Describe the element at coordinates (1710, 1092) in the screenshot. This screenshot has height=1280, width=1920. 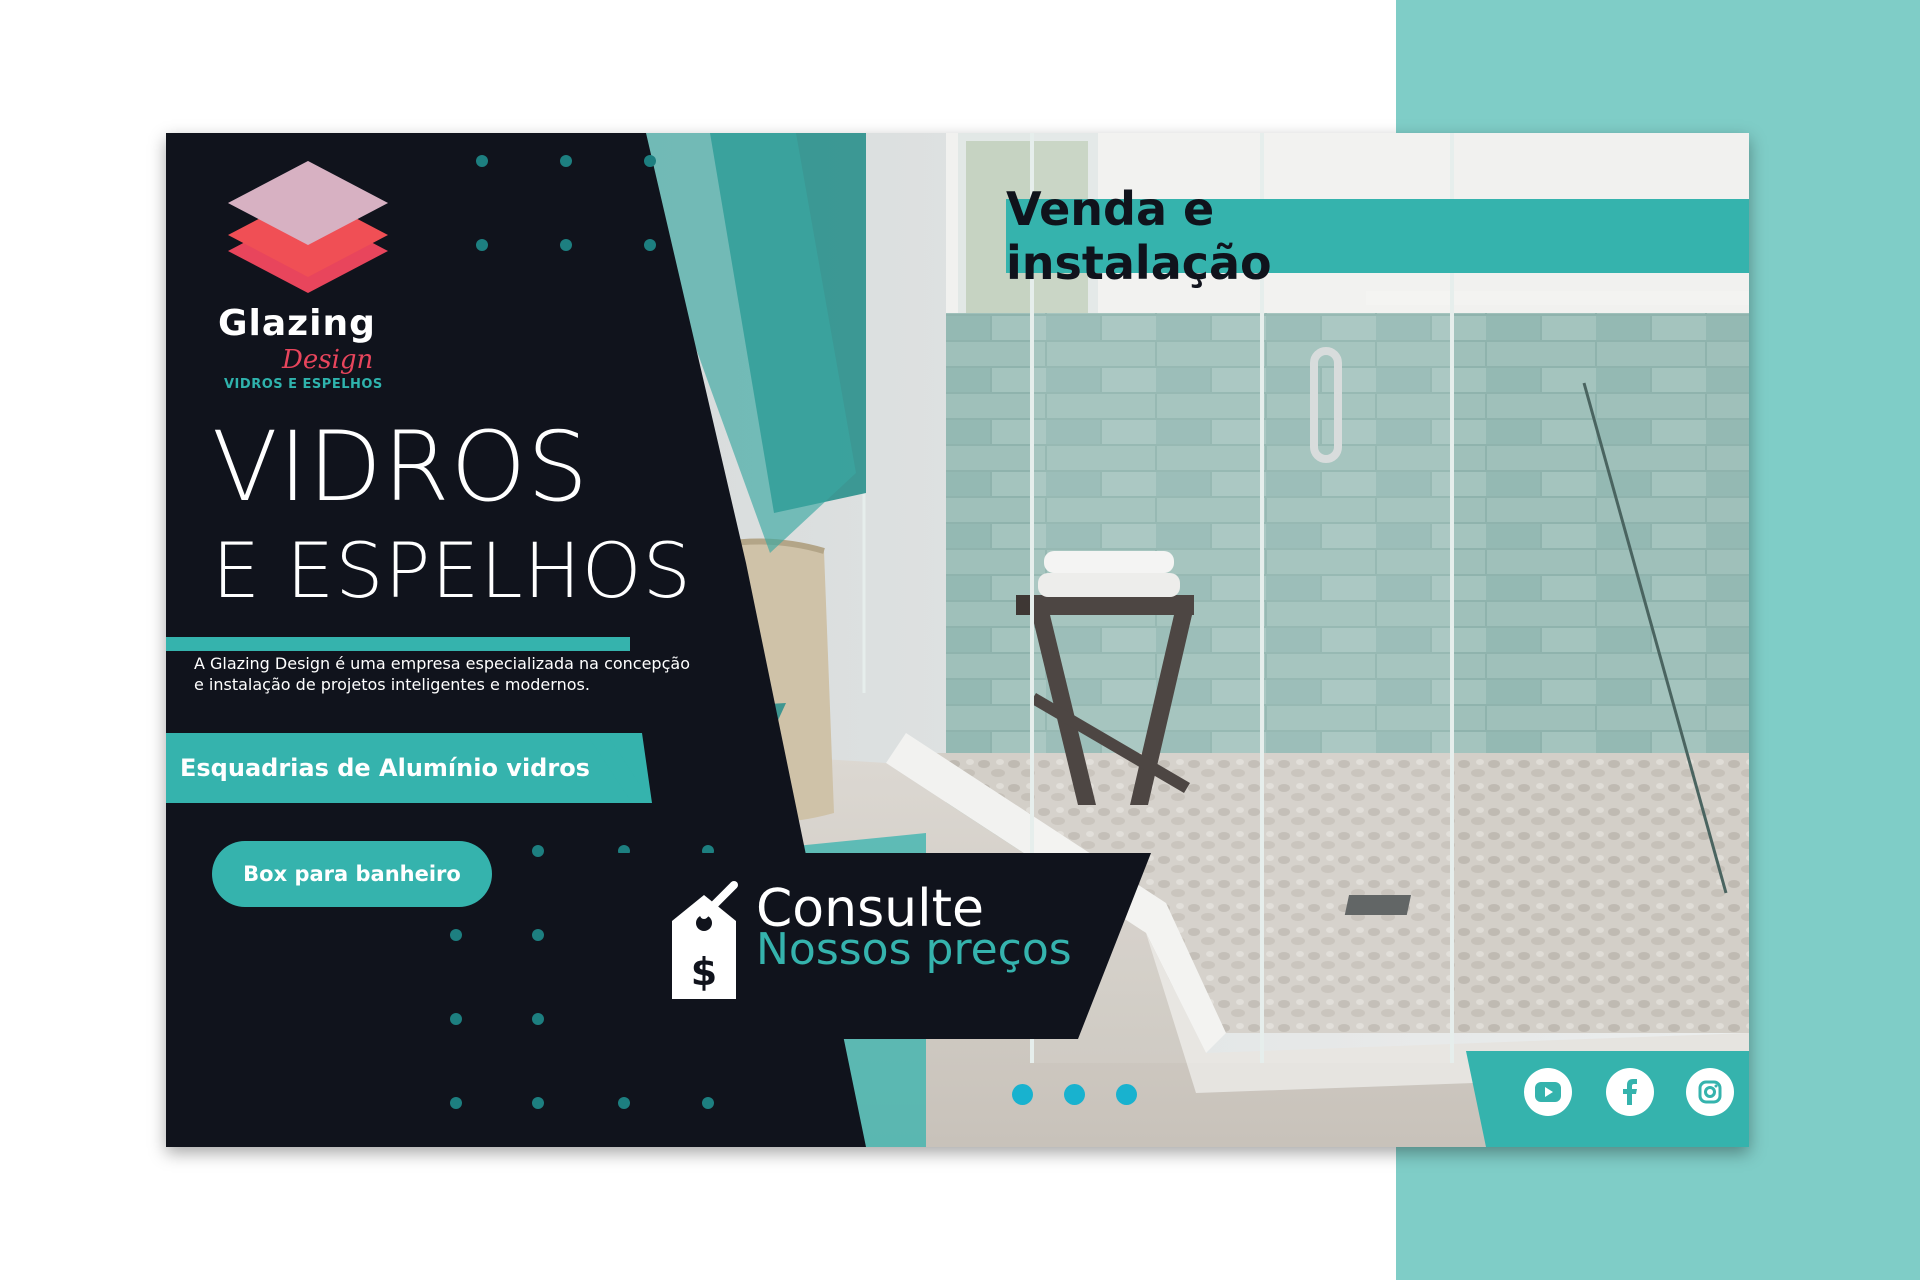
I see `instagram-icon` at that location.